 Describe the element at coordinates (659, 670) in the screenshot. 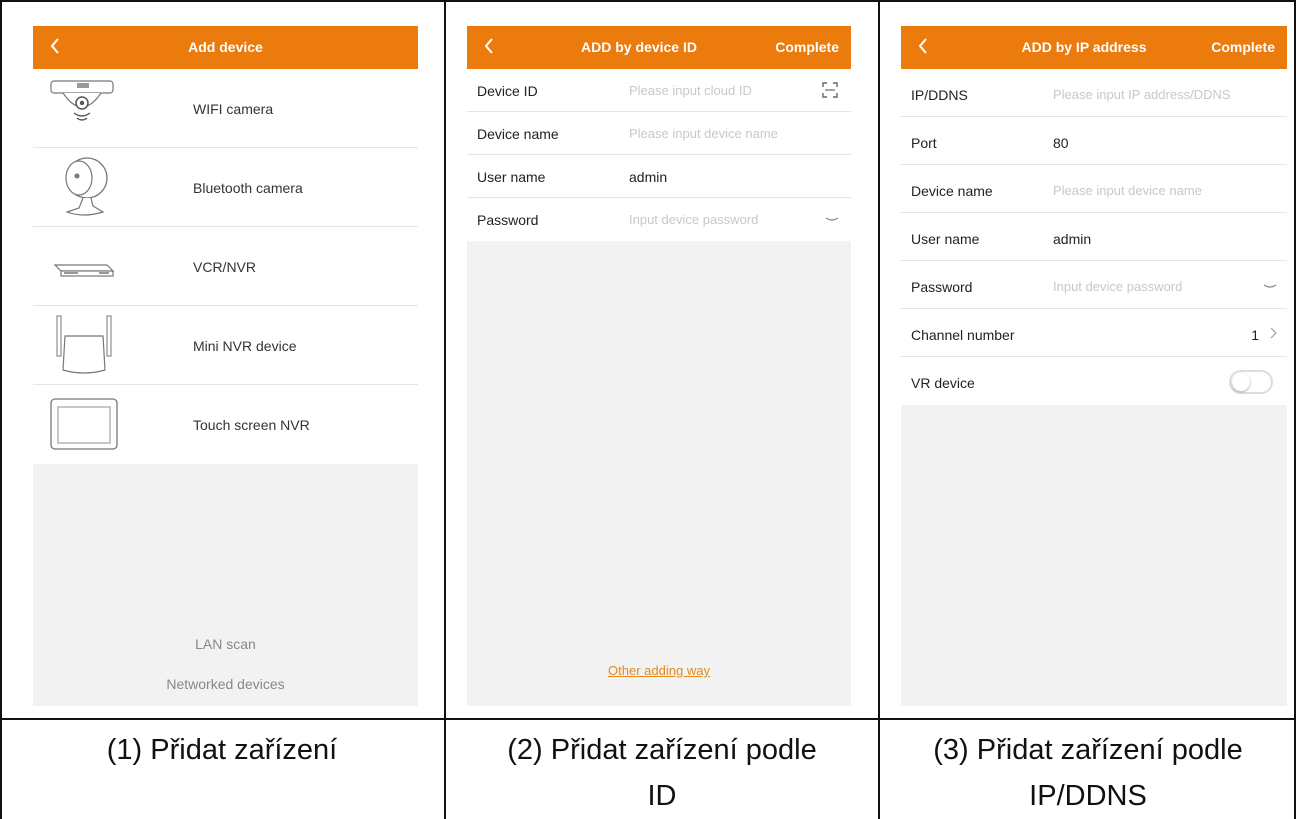

I see `other-adding-way-link: Other adding way` at that location.